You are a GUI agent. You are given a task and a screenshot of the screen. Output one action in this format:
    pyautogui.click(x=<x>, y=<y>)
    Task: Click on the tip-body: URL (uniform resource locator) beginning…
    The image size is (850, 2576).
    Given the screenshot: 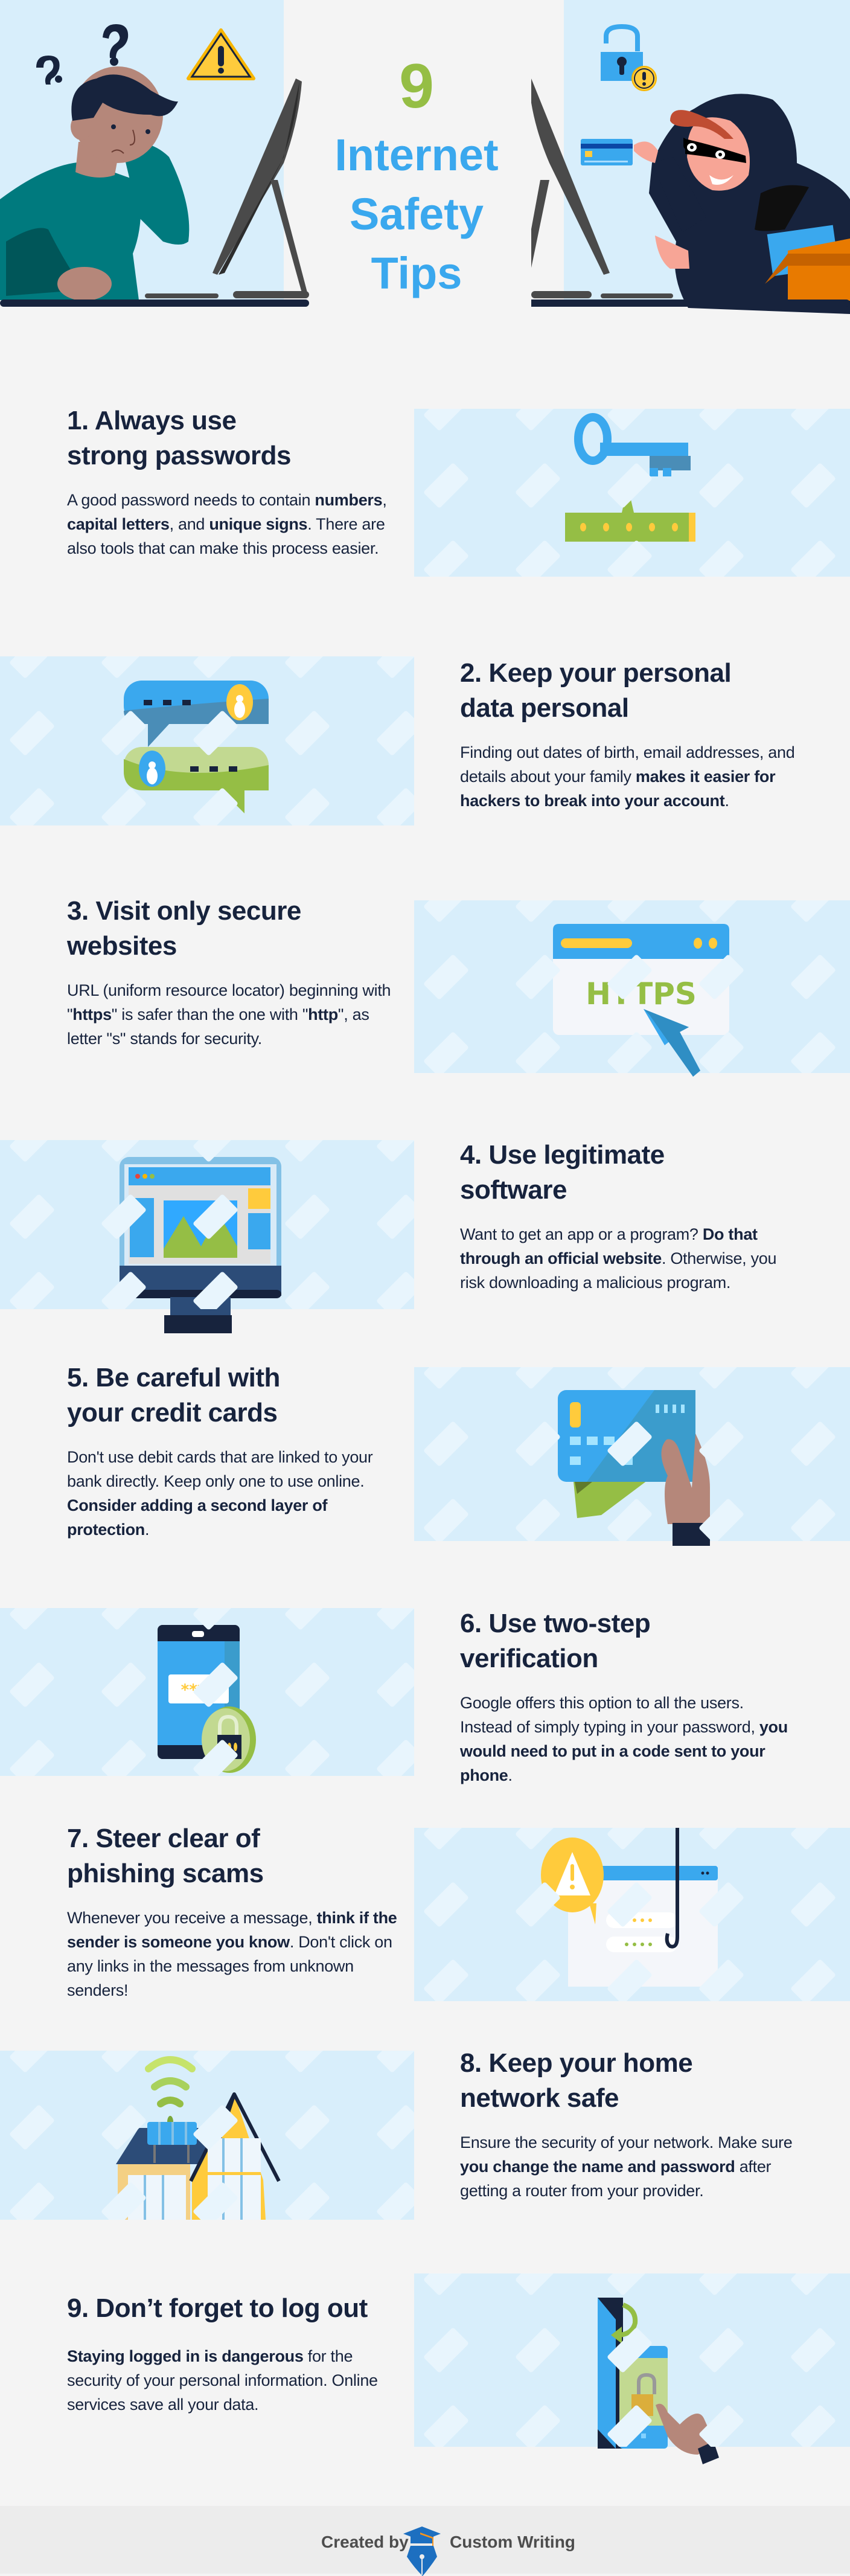 What is the action you would take?
    pyautogui.click(x=236, y=1014)
    